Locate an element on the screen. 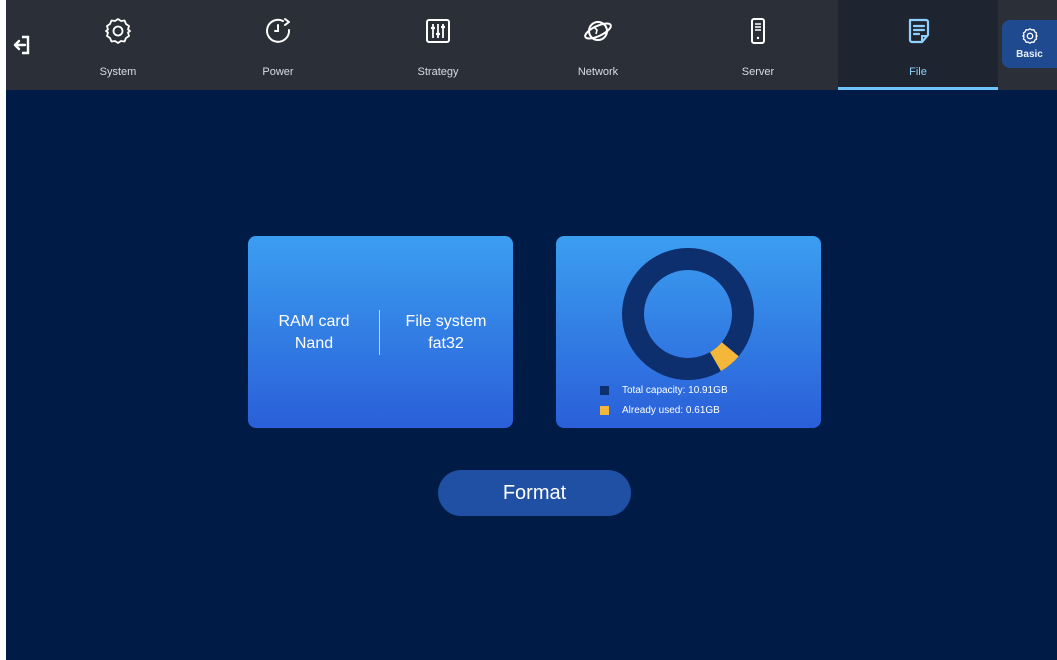  tab-power: Power is located at coordinates (278, 45).